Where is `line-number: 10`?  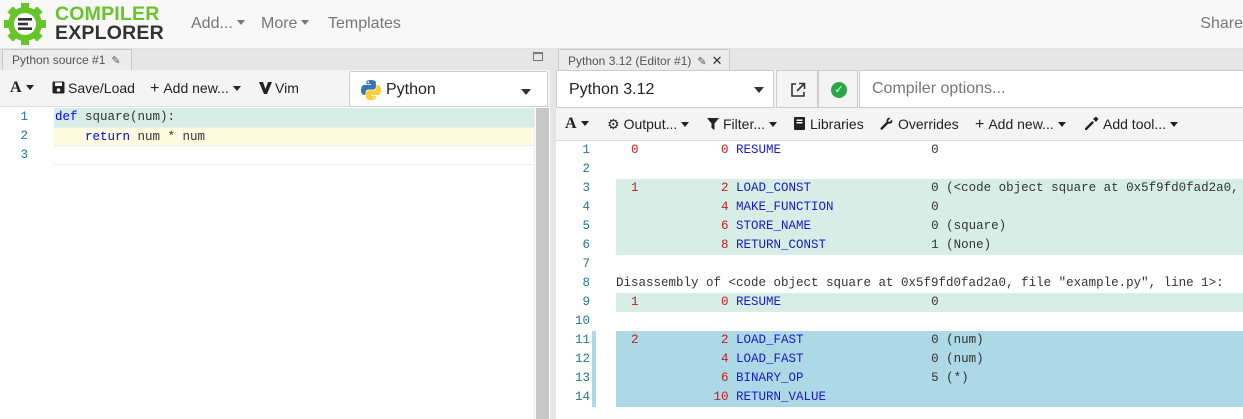
line-number: 10 is located at coordinates (582, 321).